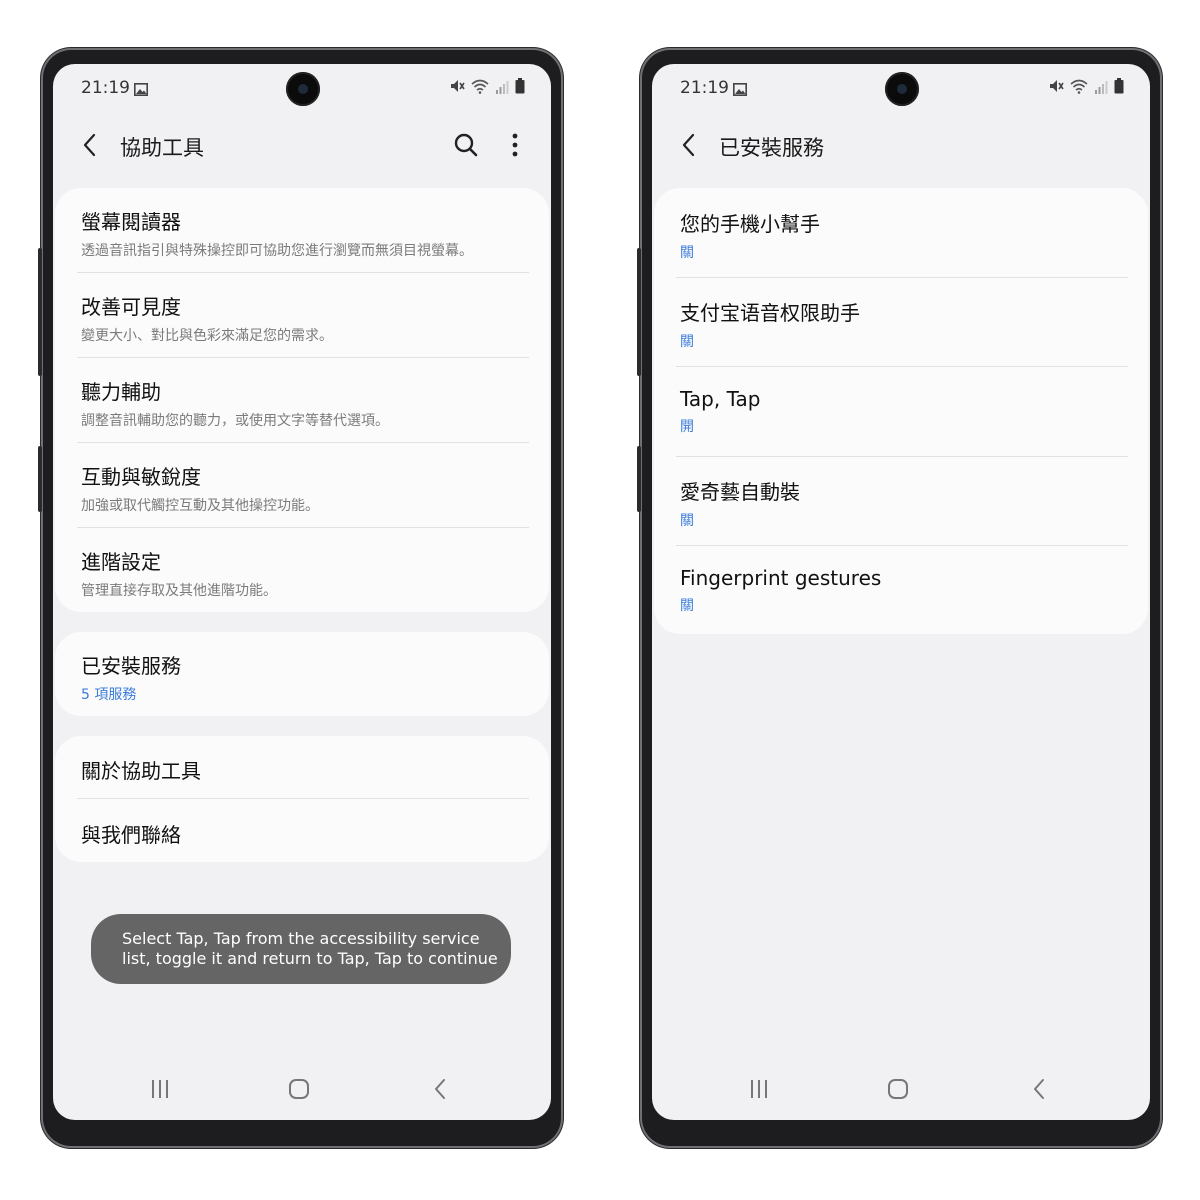 This screenshot has height=1200, width=1200. I want to click on item-title: 螢幕閱讀器, so click(131, 222).